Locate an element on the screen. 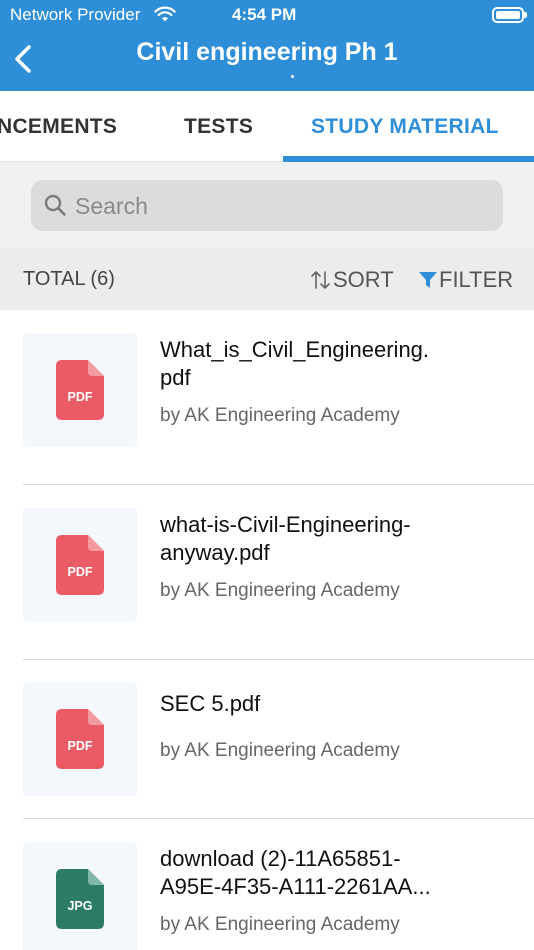  sort-label: SORT is located at coordinates (363, 279).